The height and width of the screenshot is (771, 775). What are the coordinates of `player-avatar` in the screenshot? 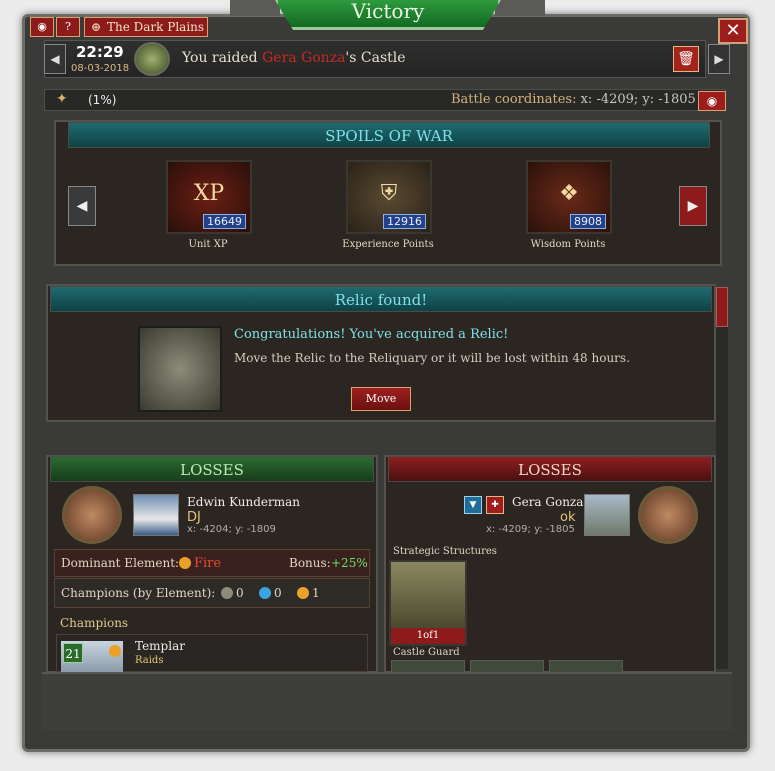 It's located at (152, 59).